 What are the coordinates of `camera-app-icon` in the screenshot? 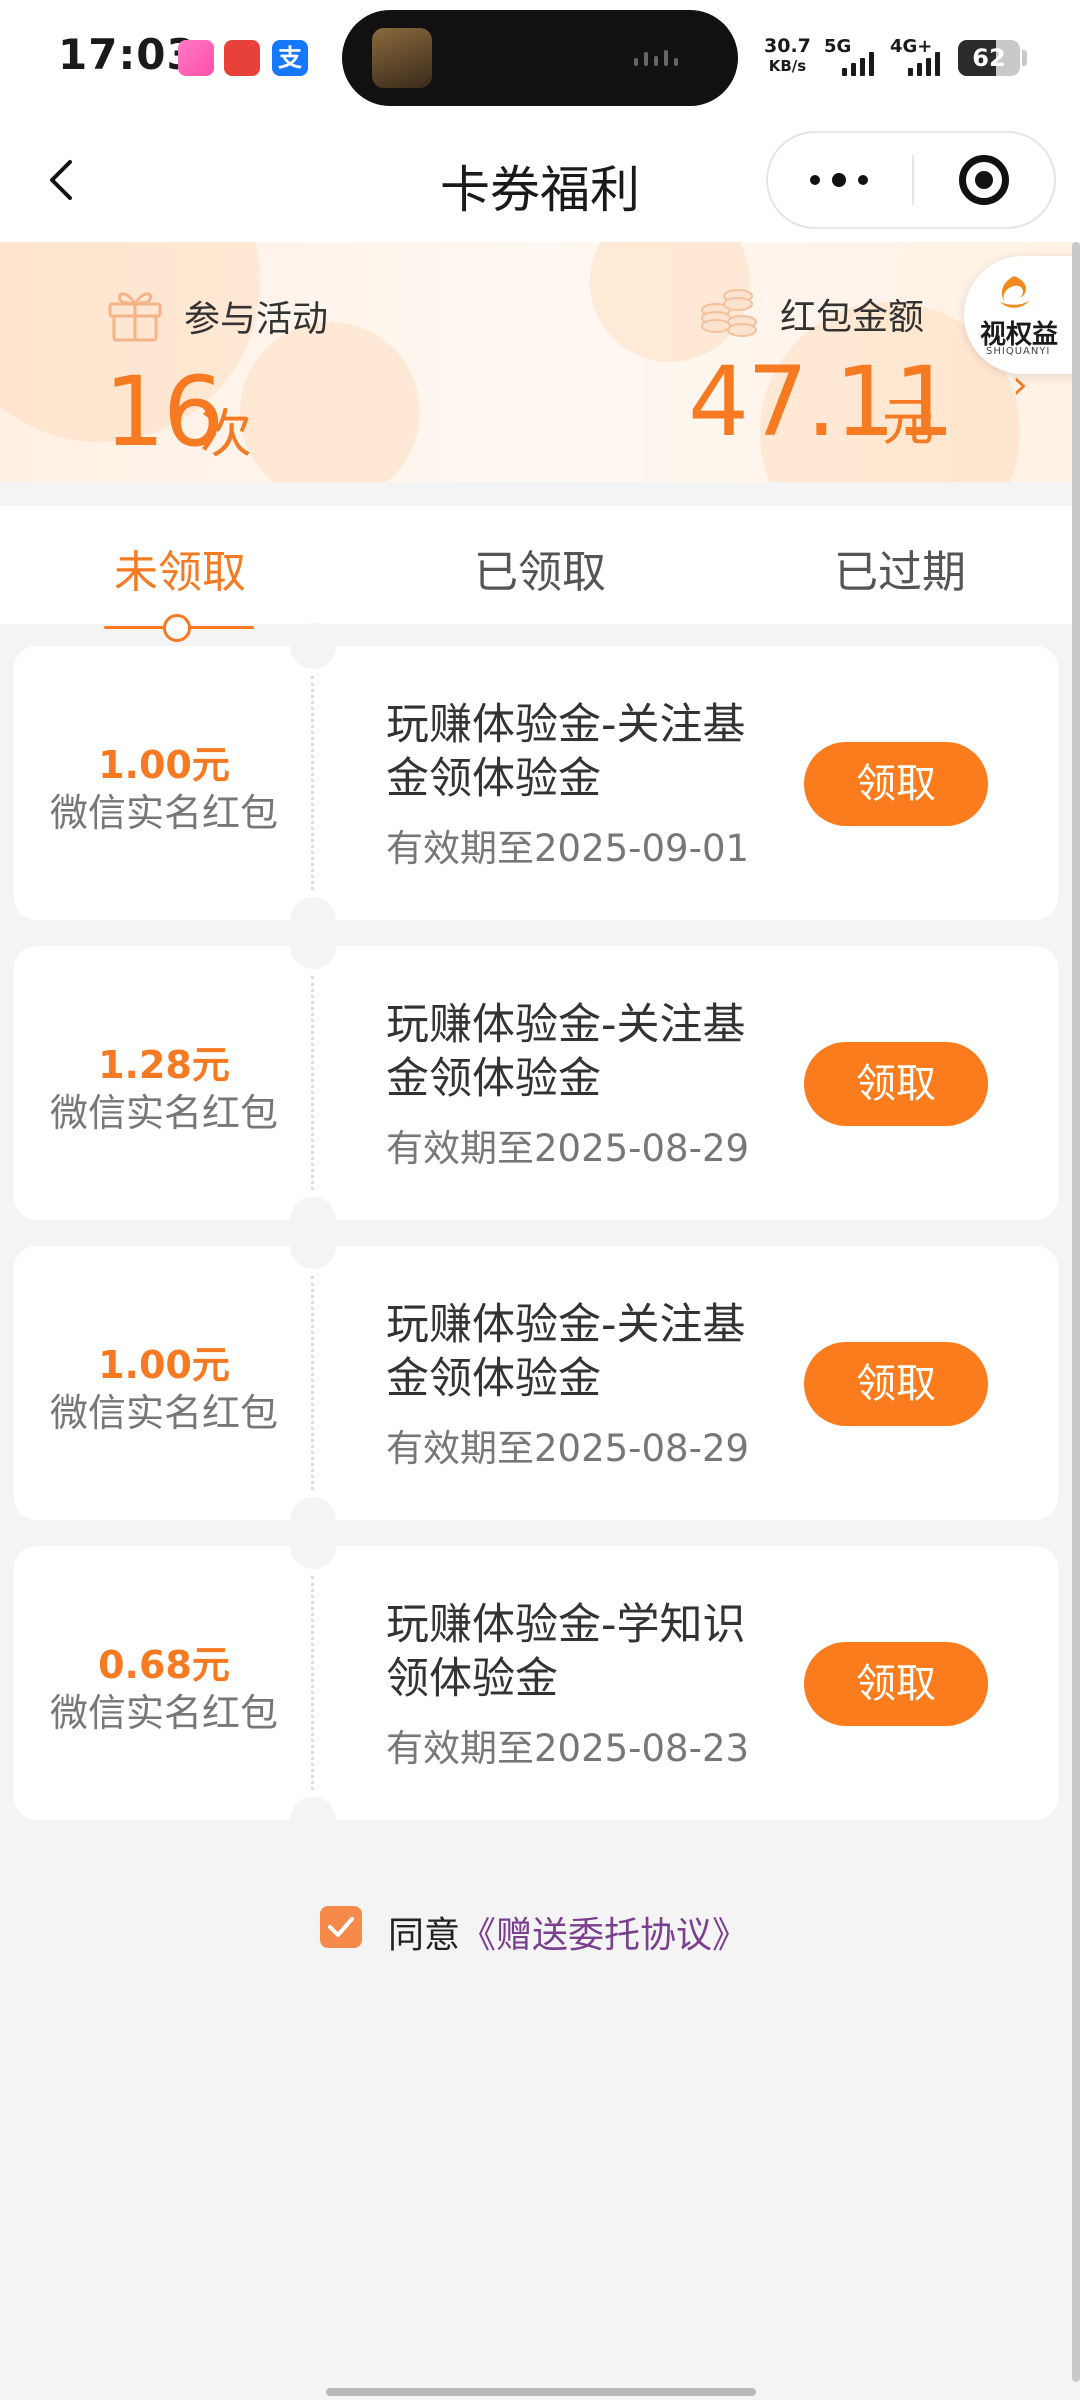 It's located at (196, 58).